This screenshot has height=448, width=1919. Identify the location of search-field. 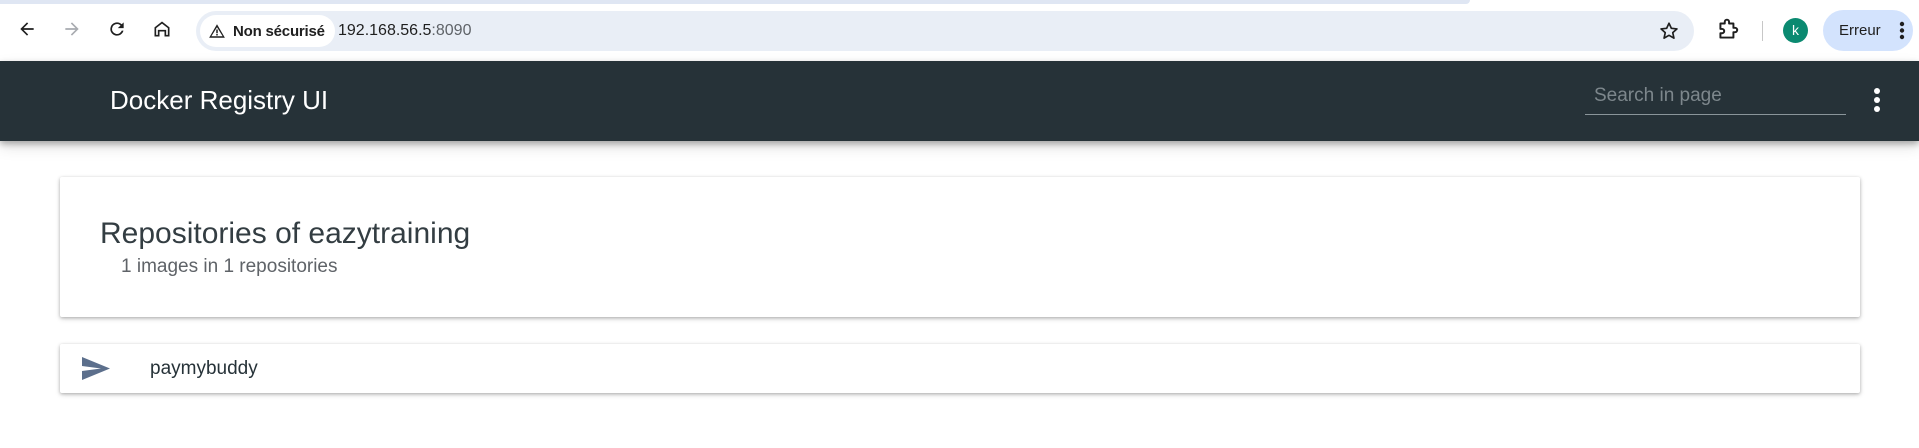
(1715, 97).